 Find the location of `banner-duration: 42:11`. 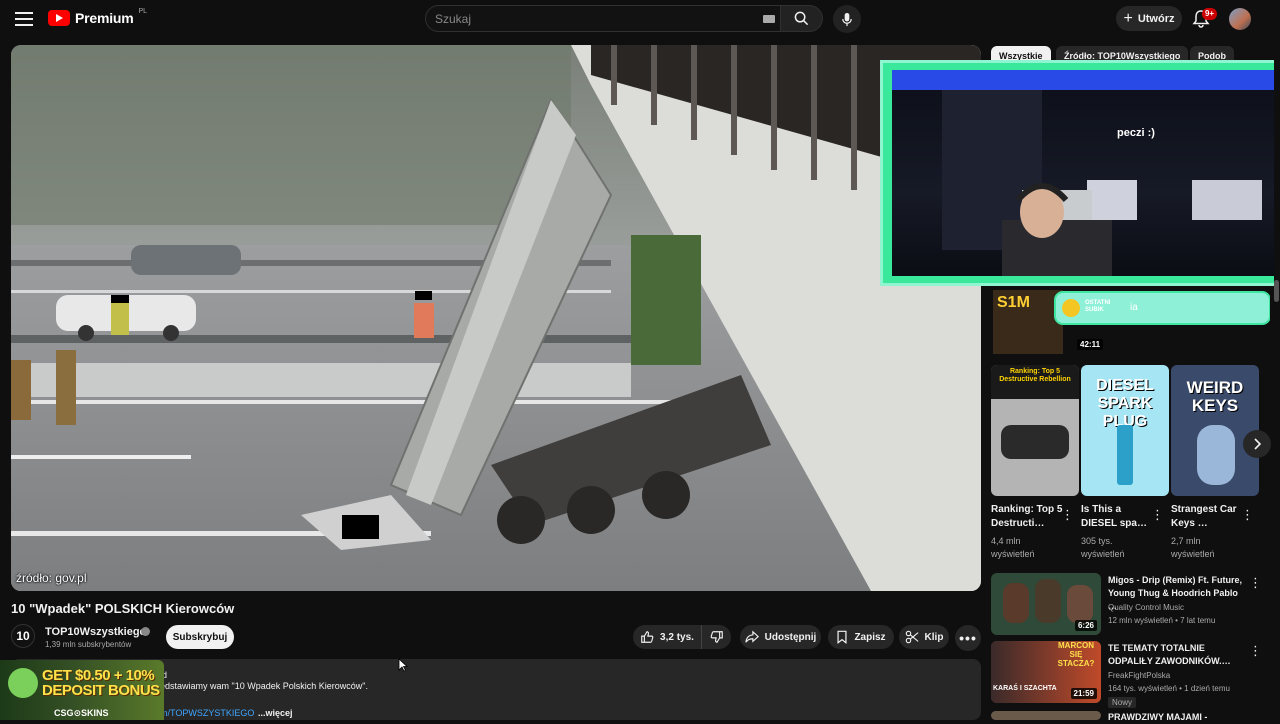

banner-duration: 42:11 is located at coordinates (1090, 344).